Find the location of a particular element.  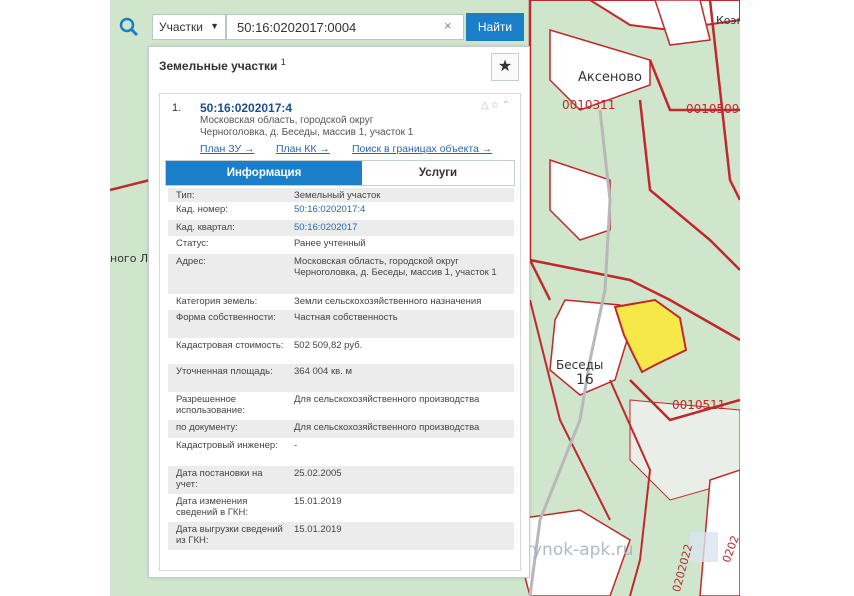

clear-icon: × is located at coordinates (448, 25).